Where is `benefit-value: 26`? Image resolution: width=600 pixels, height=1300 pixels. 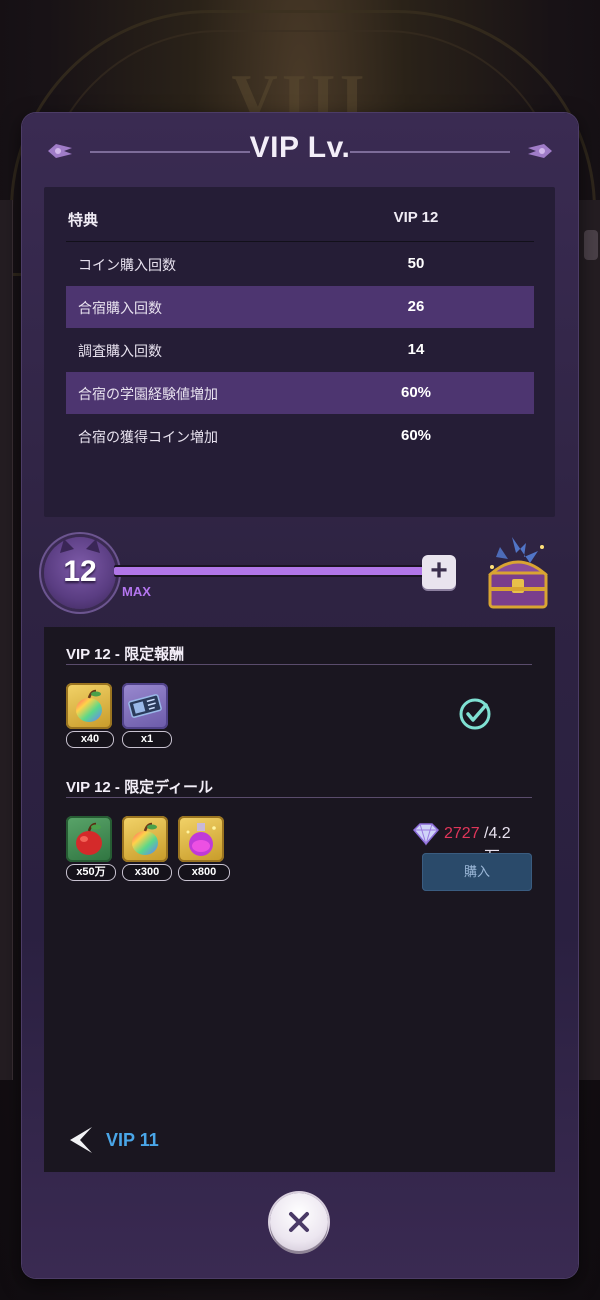
benefit-value: 26 is located at coordinates (416, 306).